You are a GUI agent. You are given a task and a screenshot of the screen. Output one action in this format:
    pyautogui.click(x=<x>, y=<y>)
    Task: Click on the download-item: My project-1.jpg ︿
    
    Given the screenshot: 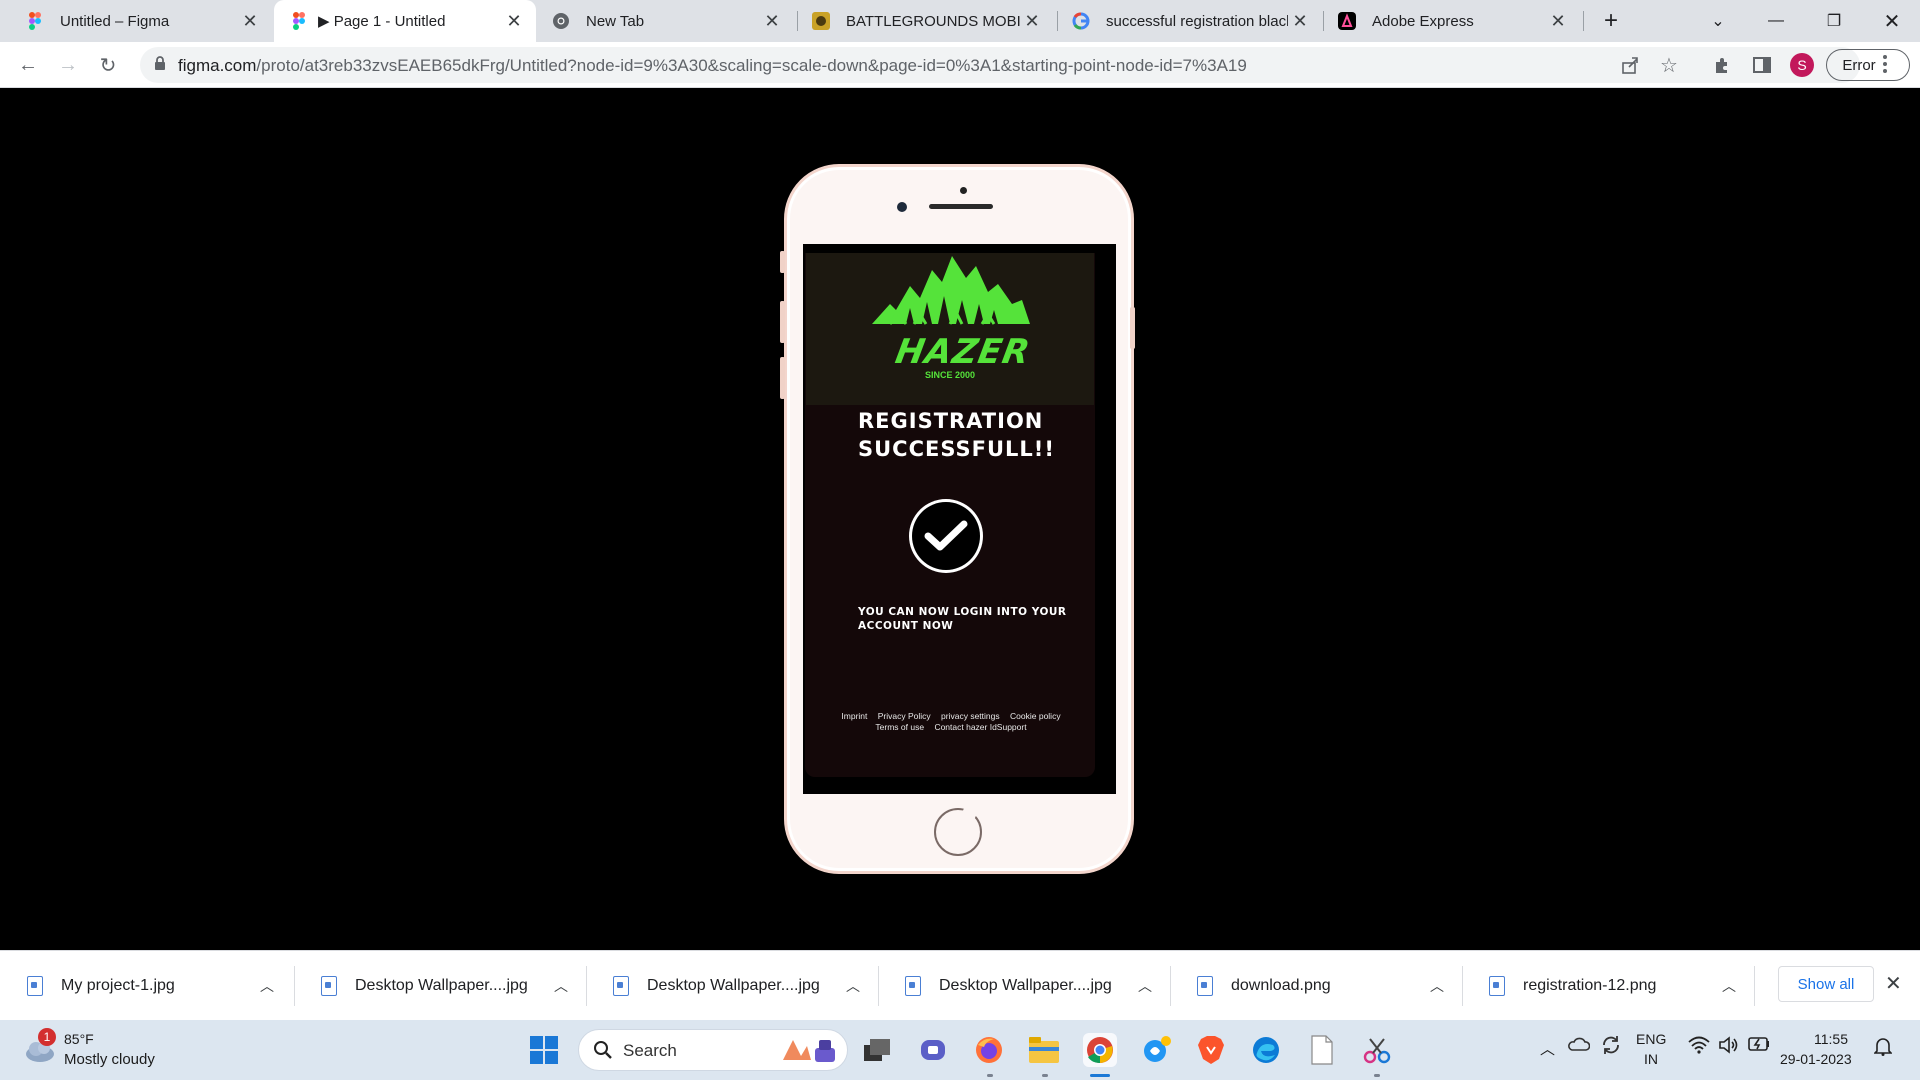 What is the action you would take?
    pyautogui.click(x=146, y=986)
    